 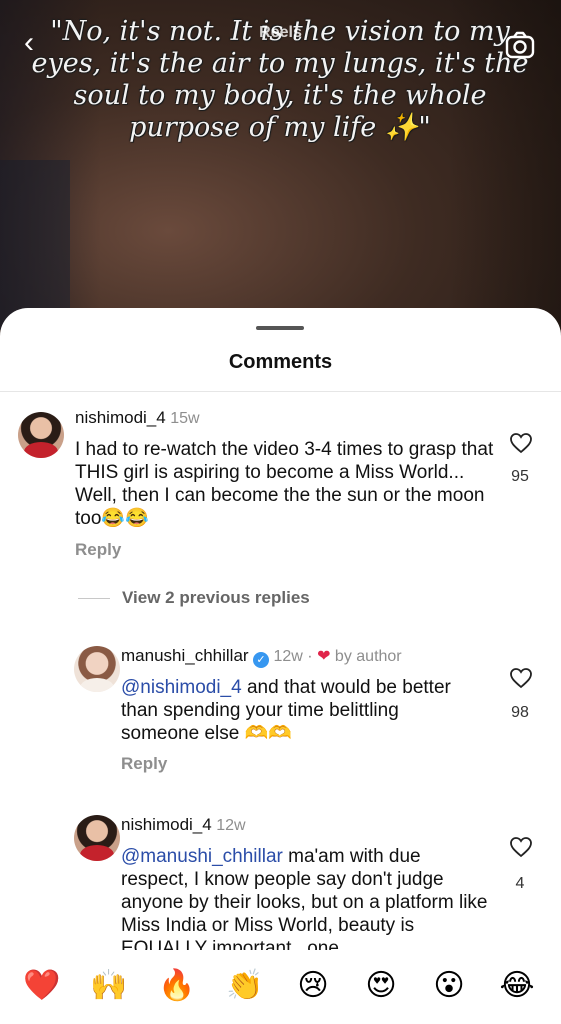 I want to click on heart-eyes-emoji-button: 😍, so click(x=381, y=986).